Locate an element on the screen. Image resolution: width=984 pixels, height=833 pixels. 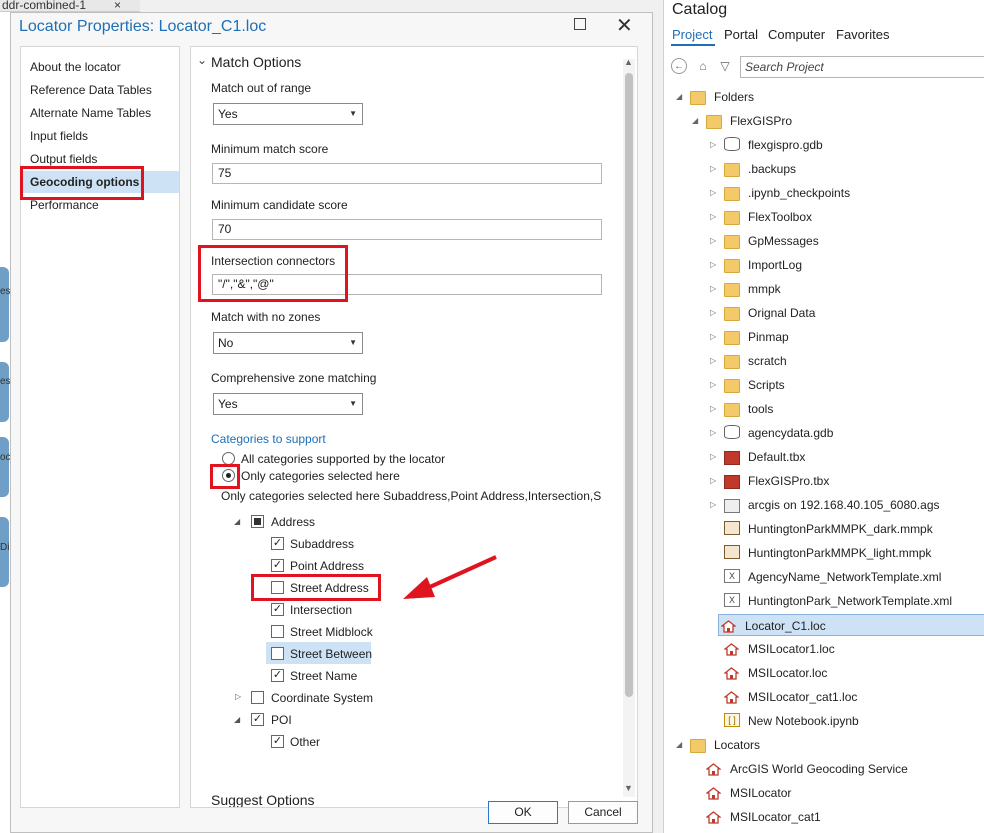
checkbox-point-address: ✓ is located at coordinates (277, 565).